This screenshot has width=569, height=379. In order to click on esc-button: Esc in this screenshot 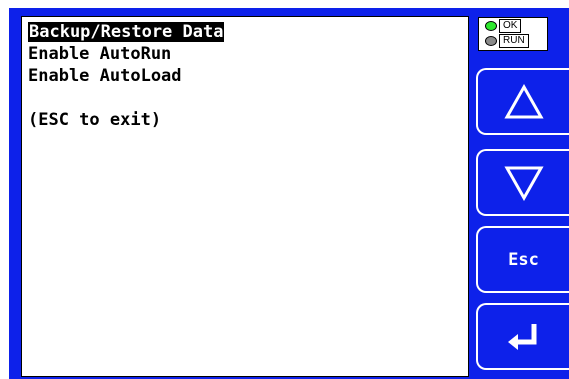, I will do `click(522, 259)`.